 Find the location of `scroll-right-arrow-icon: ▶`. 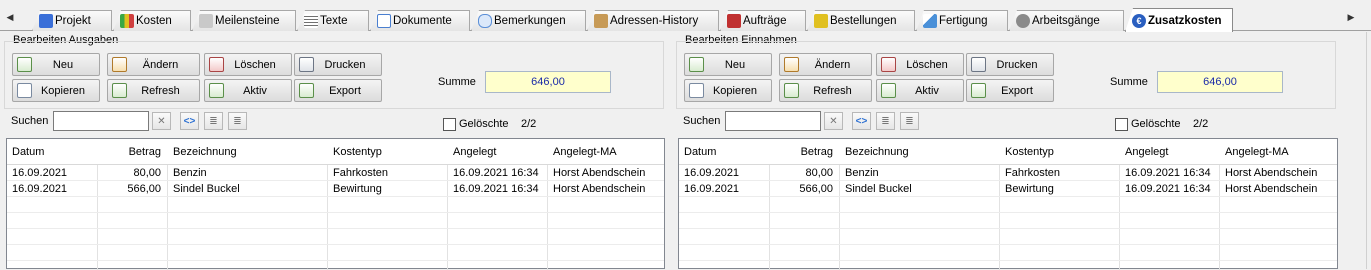

scroll-right-arrow-icon: ▶ is located at coordinates (1351, 17).